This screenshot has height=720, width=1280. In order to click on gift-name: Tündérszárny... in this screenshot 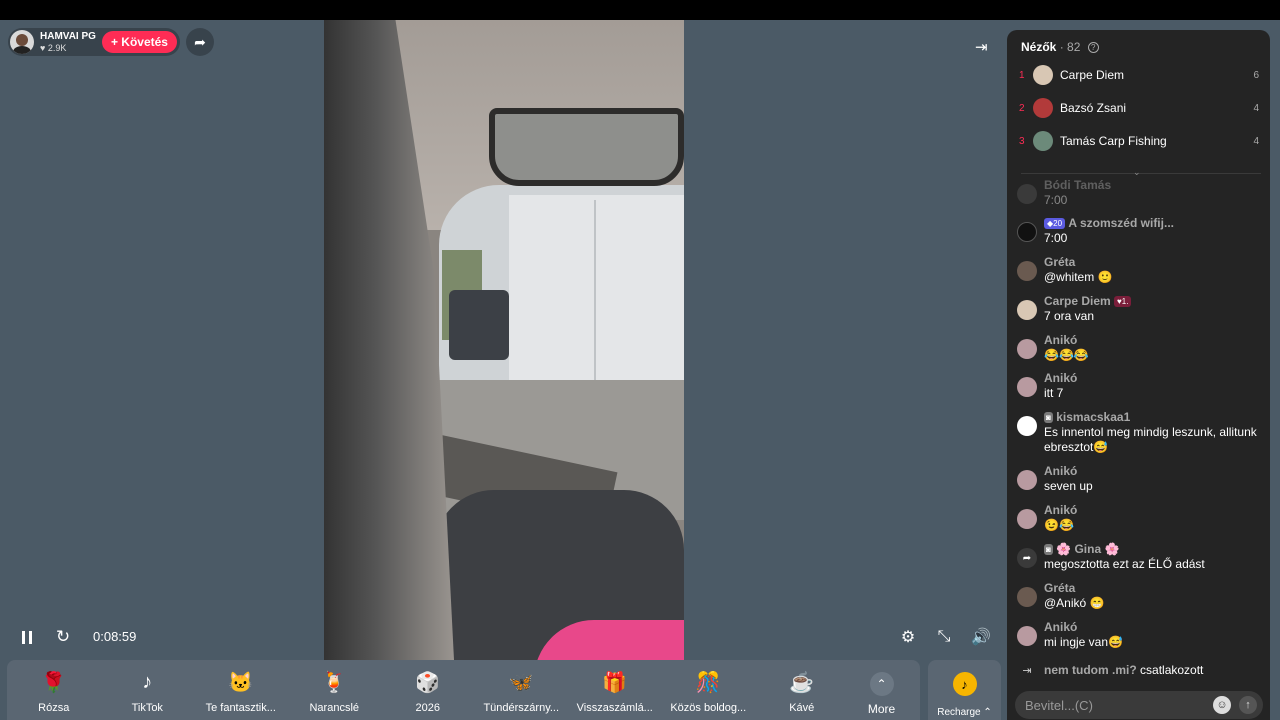, I will do `click(521, 708)`.